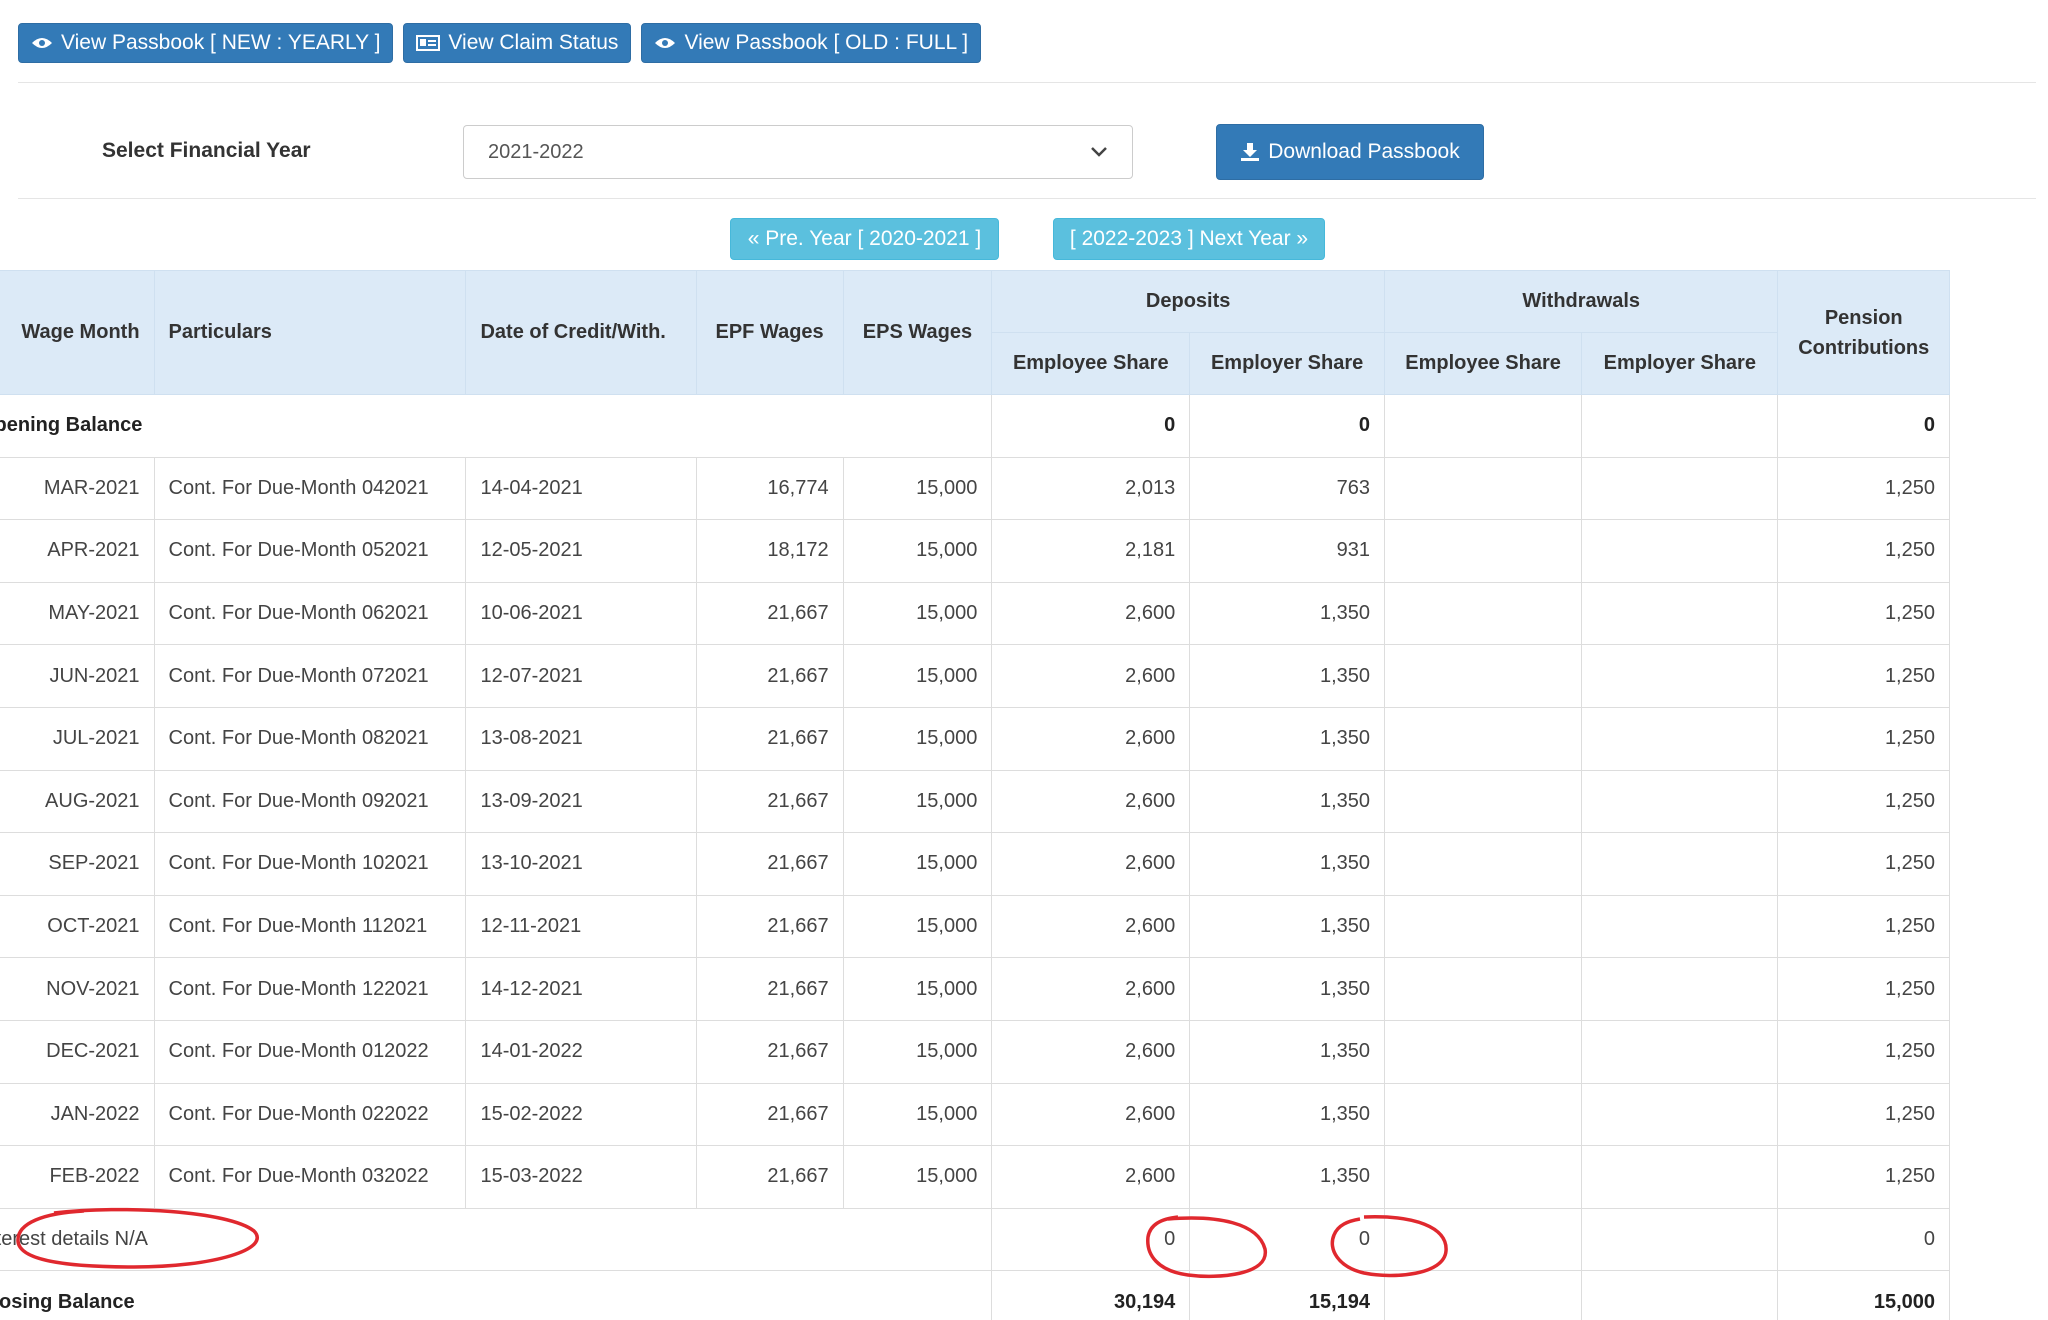  Describe the element at coordinates (77, 738) in the screenshot. I see `wage-month-cell: JUL-2021` at that location.